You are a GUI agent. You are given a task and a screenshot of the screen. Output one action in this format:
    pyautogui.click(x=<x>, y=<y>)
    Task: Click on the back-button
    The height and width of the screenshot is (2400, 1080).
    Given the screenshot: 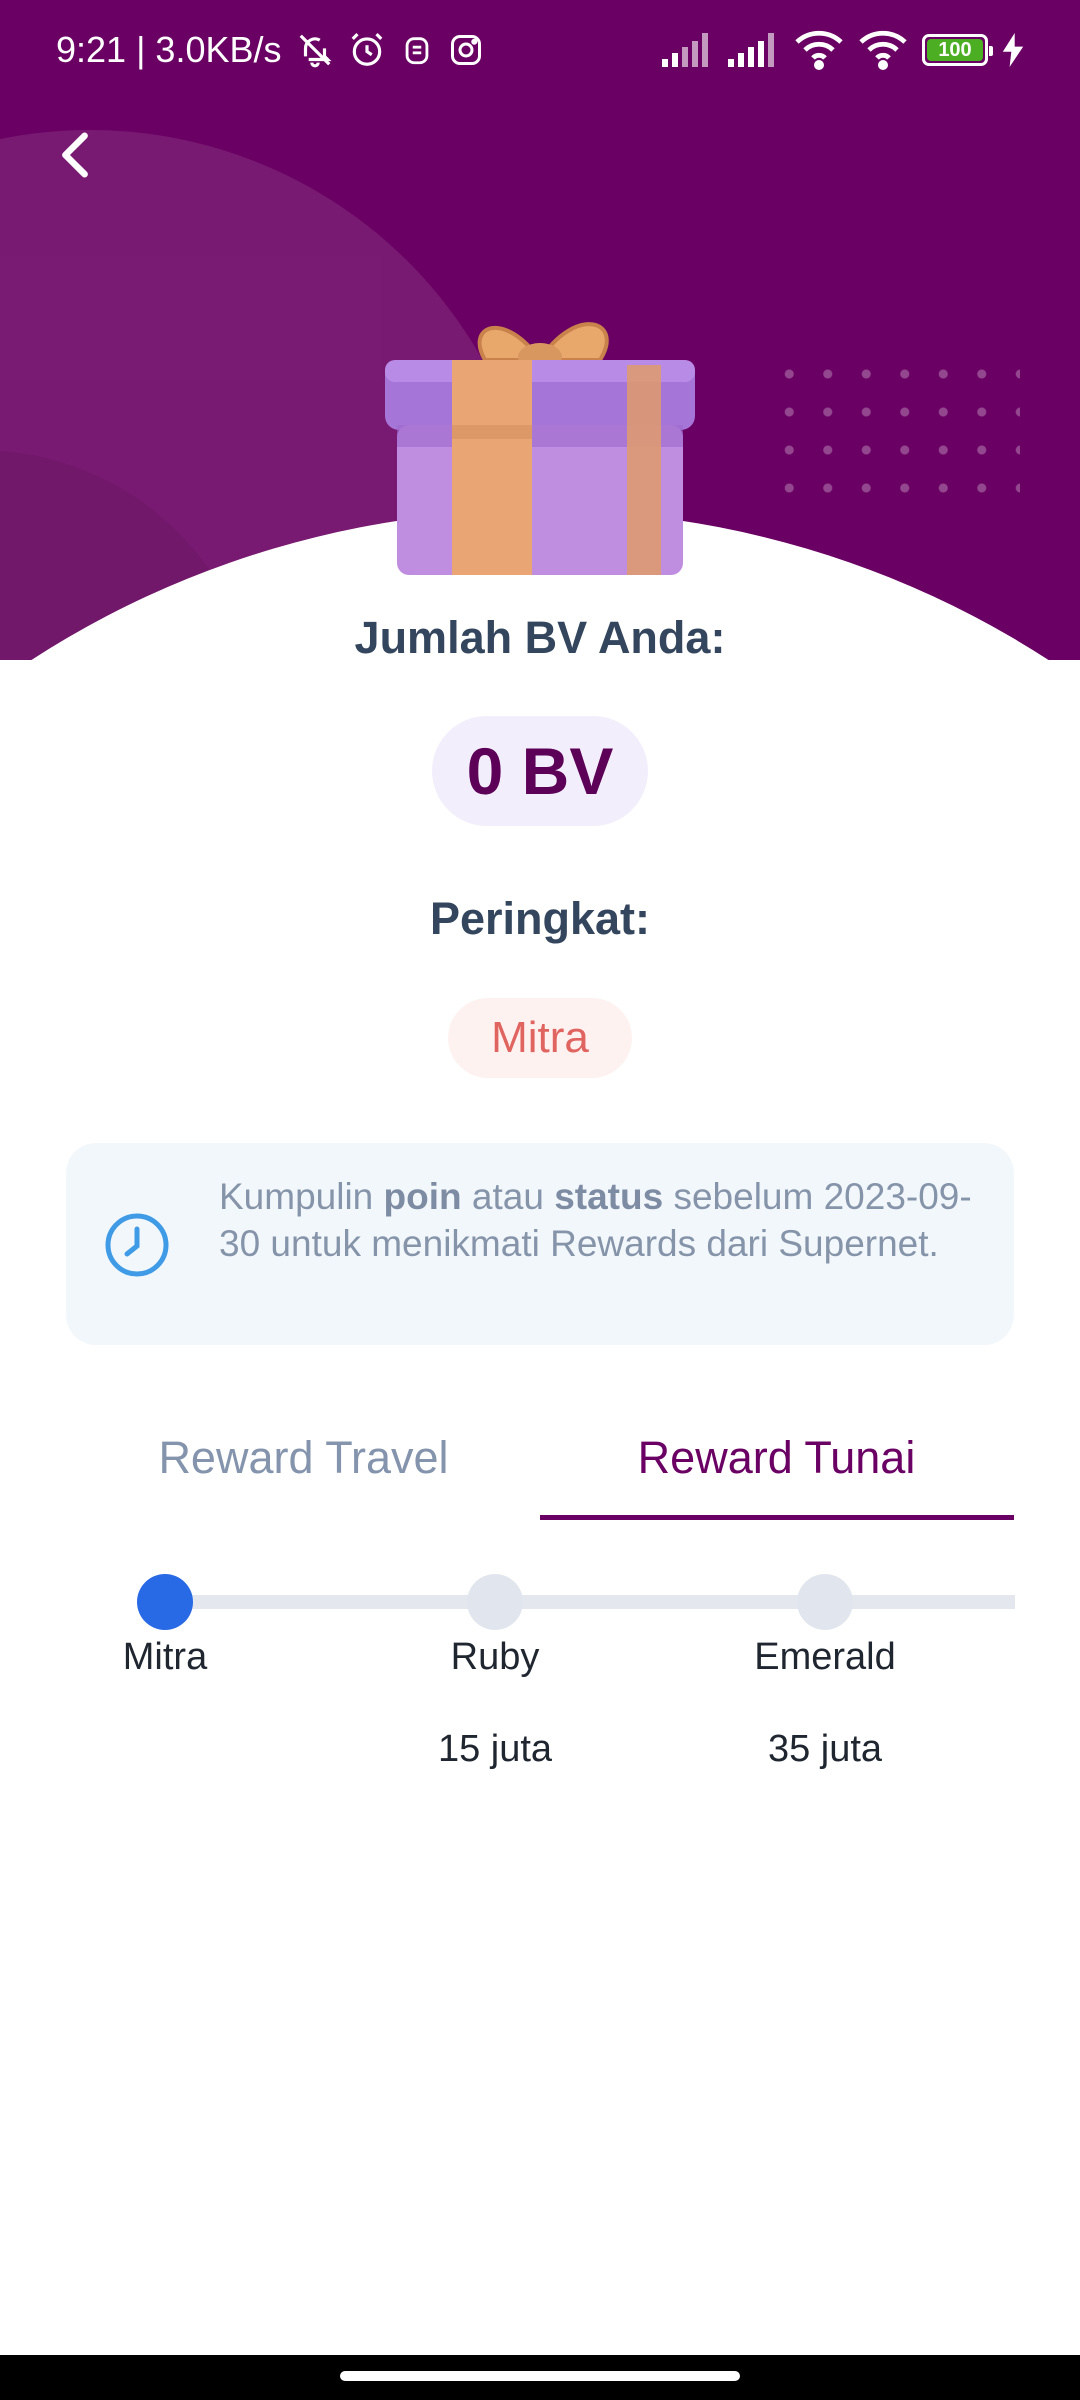 What is the action you would take?
    pyautogui.click(x=75, y=155)
    